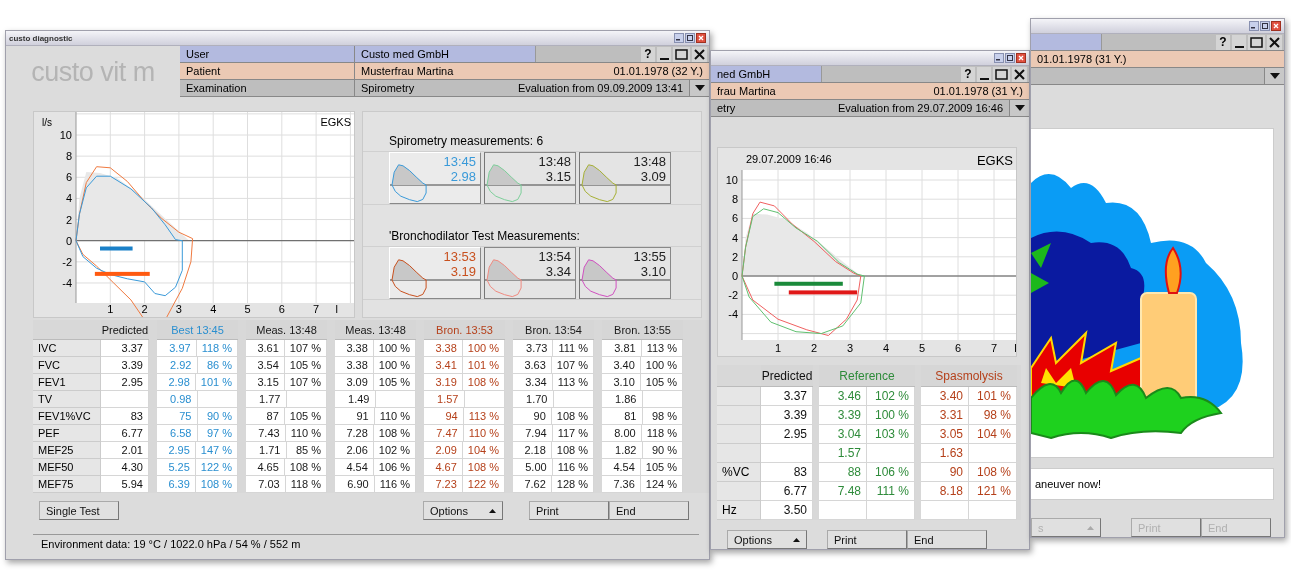 This screenshot has width=1291, height=588. Describe the element at coordinates (492, 510) in the screenshot. I see `caret-icon` at that location.